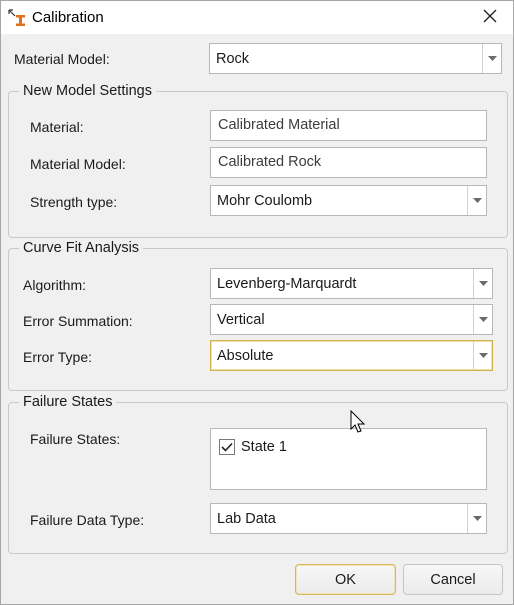 The width and height of the screenshot is (514, 605). Describe the element at coordinates (264, 447) in the screenshot. I see `state-1-label: State 1` at that location.